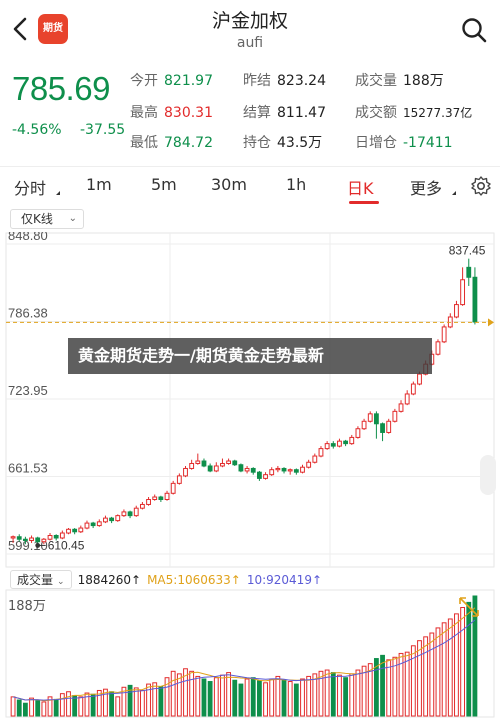  What do you see at coordinates (164, 184) in the screenshot?
I see `tab-5m: 5m` at bounding box center [164, 184].